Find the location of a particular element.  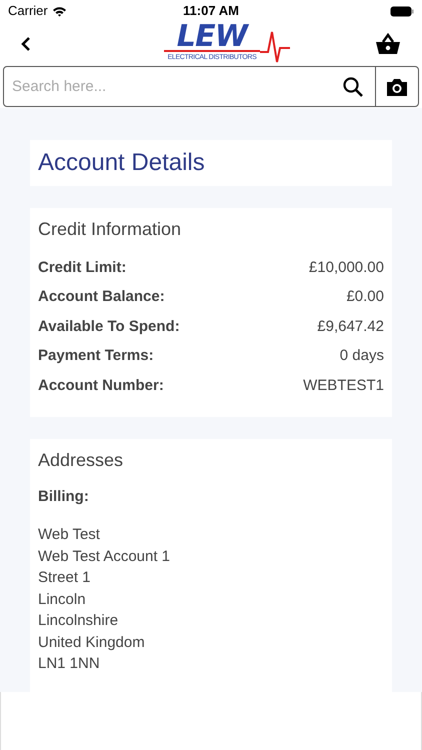

field-label: Account Balance: is located at coordinates (101, 297).